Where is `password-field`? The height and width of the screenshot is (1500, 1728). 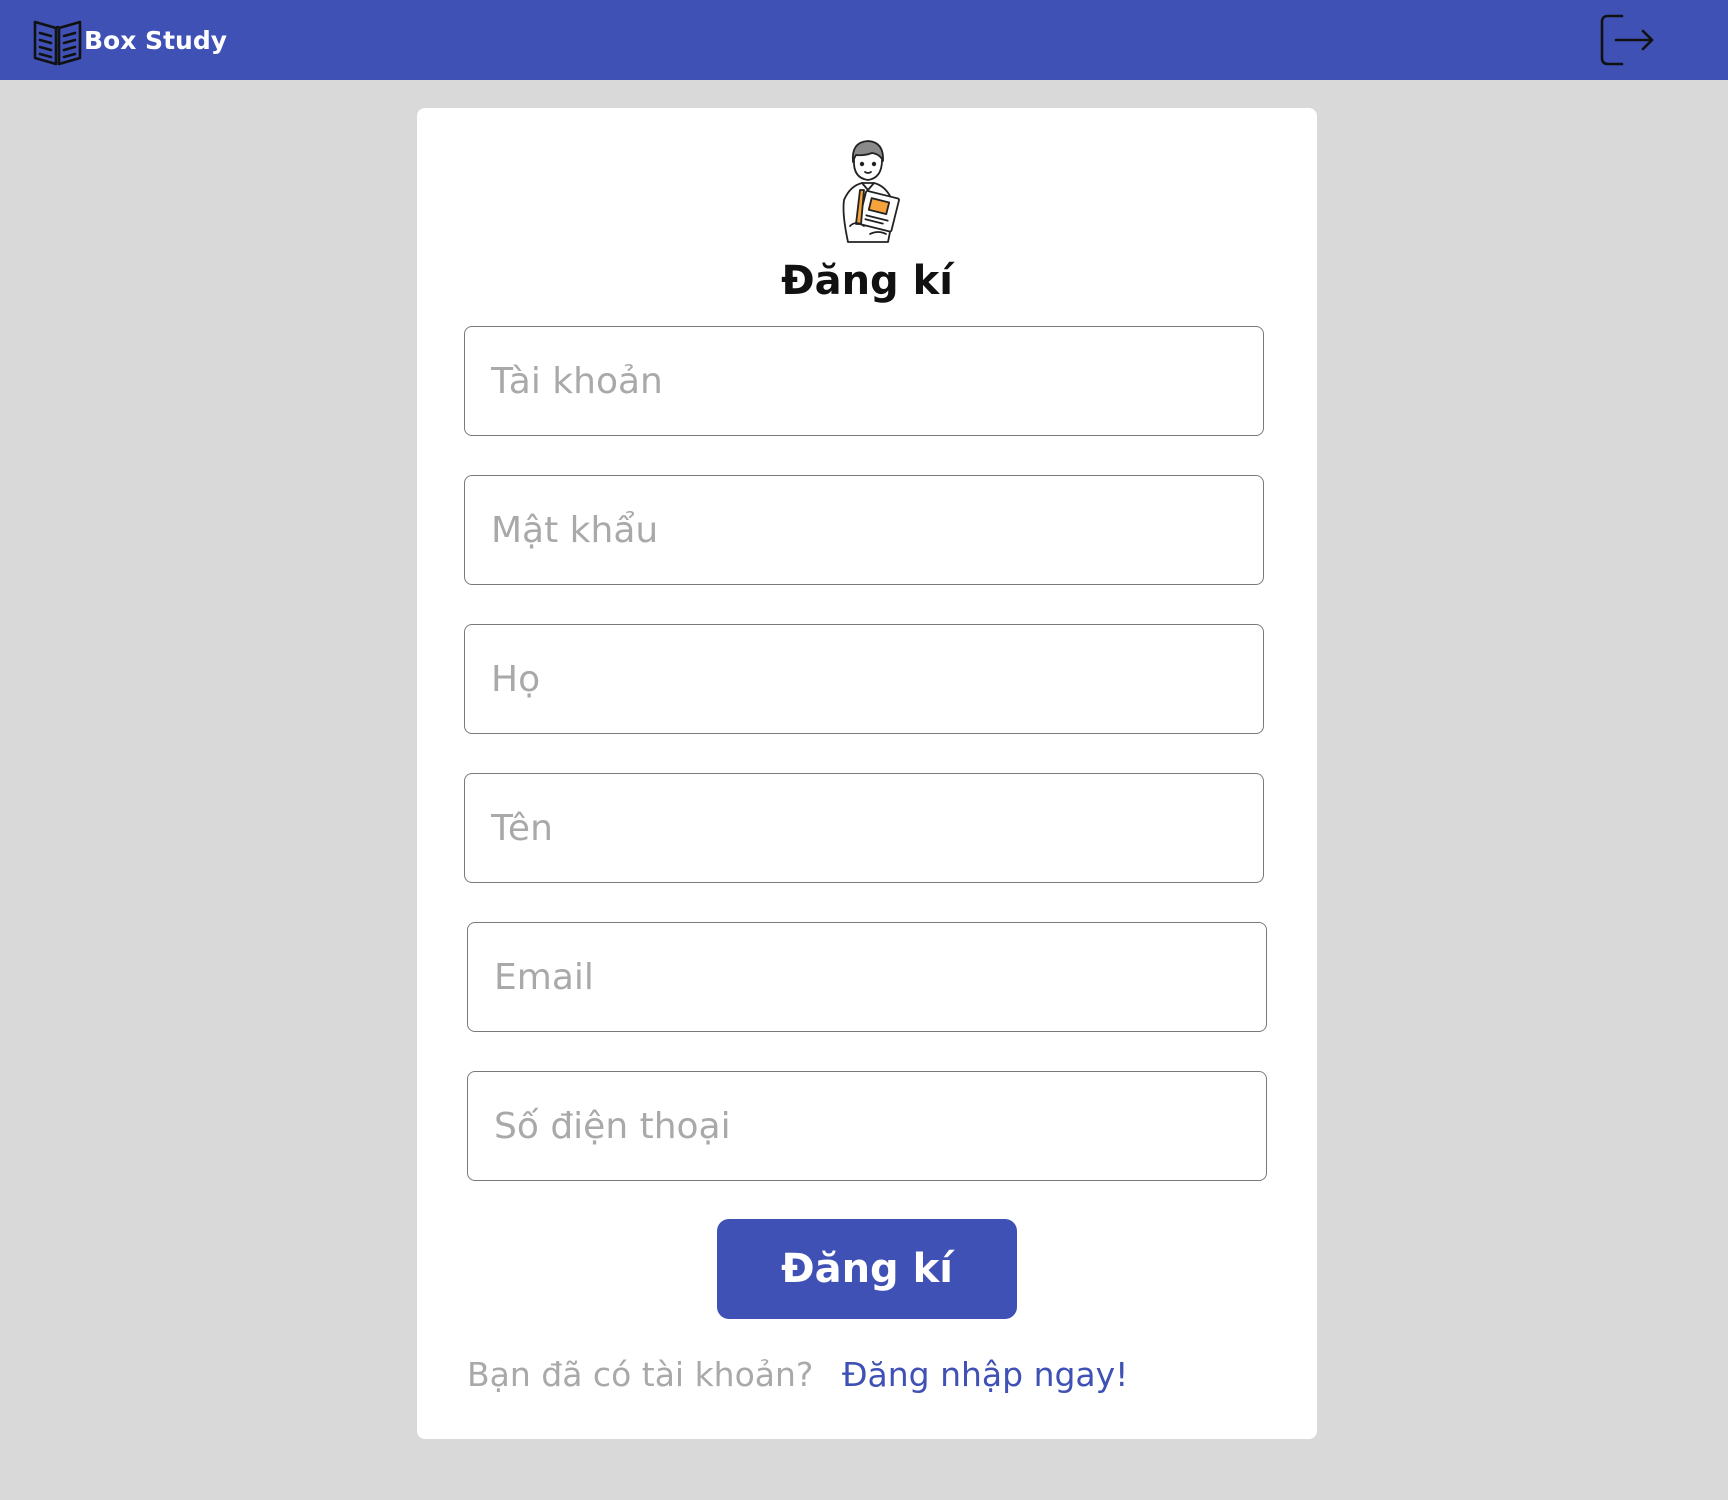 password-field is located at coordinates (864, 530).